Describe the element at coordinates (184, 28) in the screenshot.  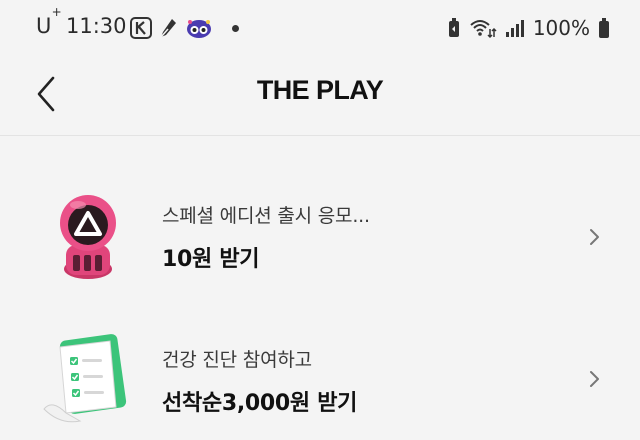
I see `notification-icons` at that location.